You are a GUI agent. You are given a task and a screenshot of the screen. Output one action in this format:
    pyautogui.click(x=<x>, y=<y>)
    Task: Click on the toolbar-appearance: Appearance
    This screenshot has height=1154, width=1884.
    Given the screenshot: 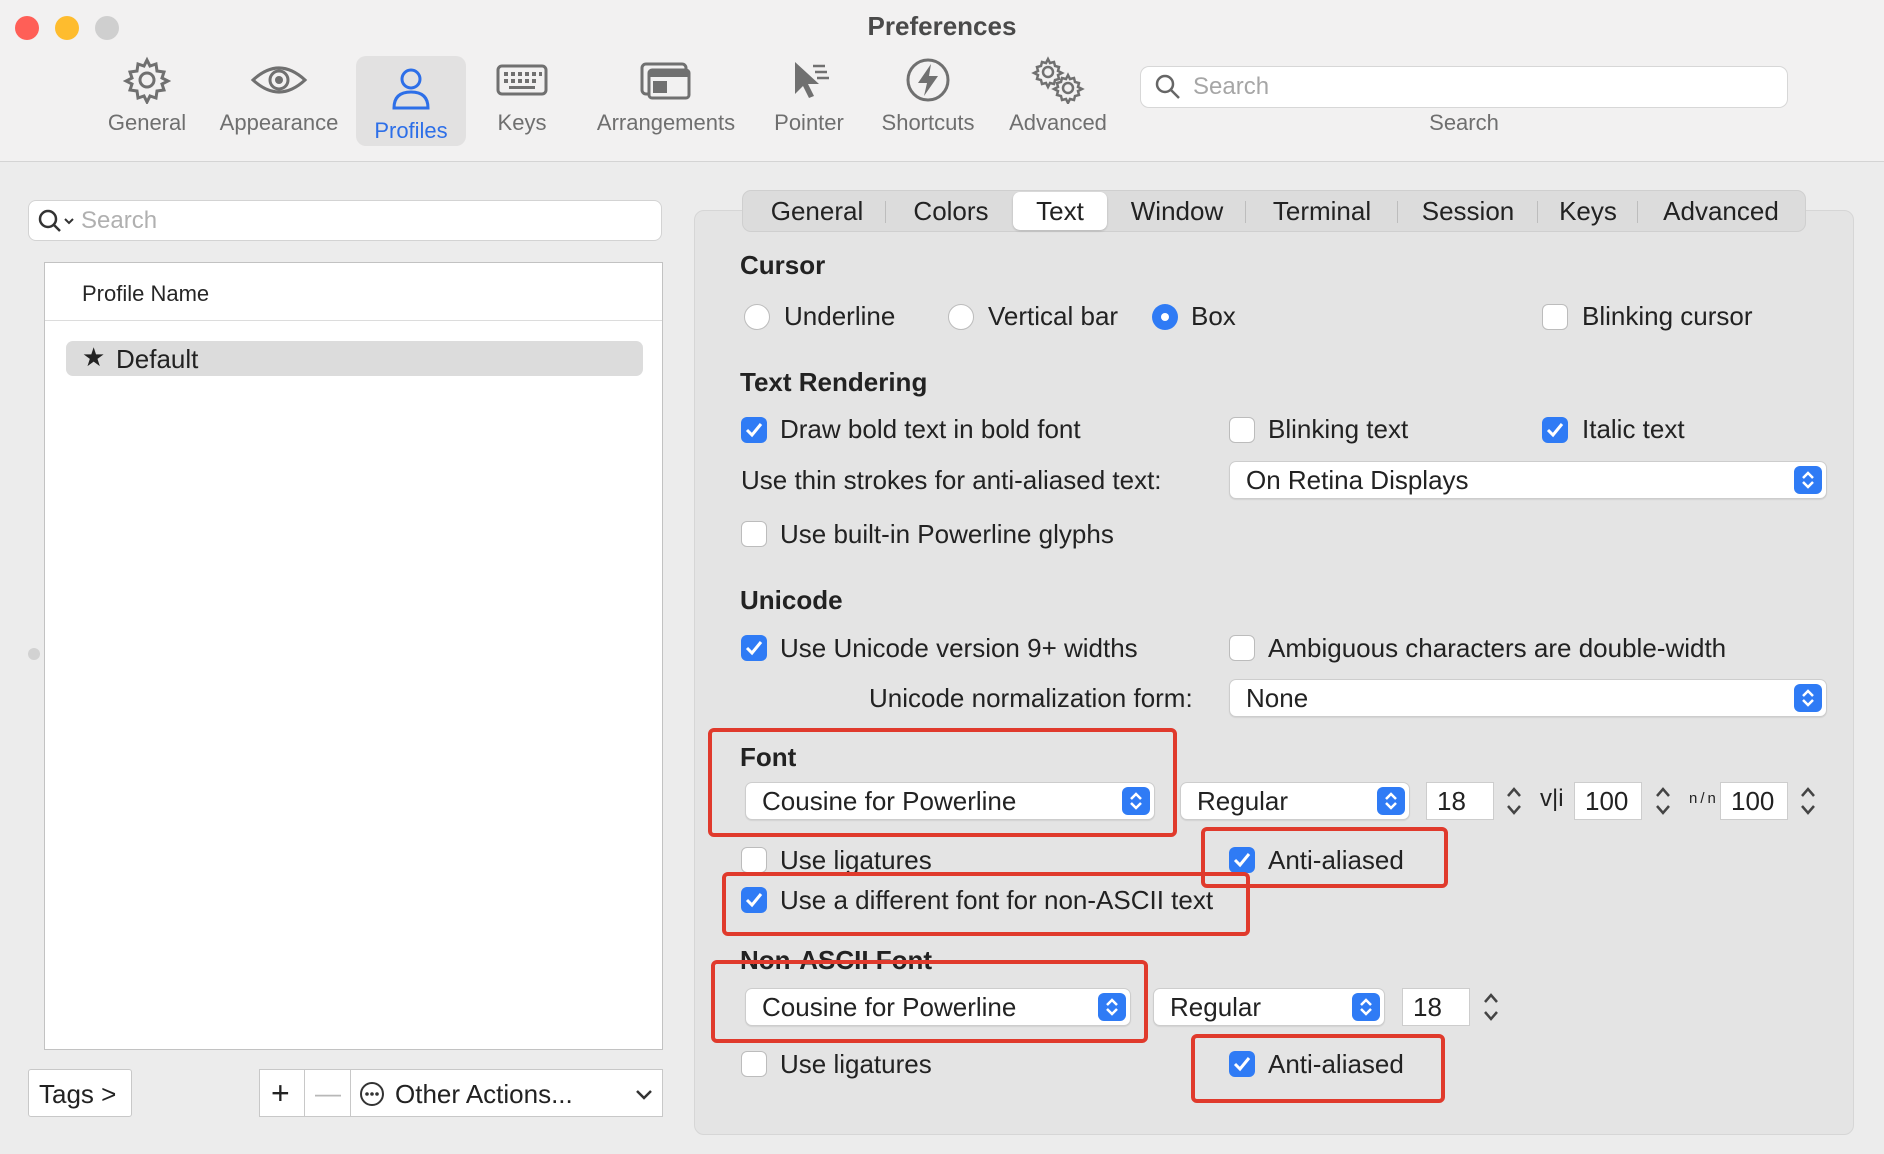 What is the action you would take?
    pyautogui.click(x=279, y=101)
    